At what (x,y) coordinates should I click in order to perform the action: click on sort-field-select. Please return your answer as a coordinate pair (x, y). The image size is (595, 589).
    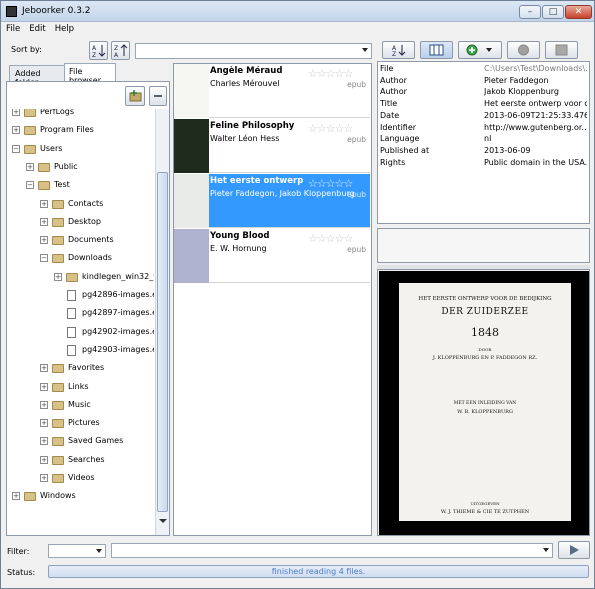
    Looking at the image, I should click on (253, 51).